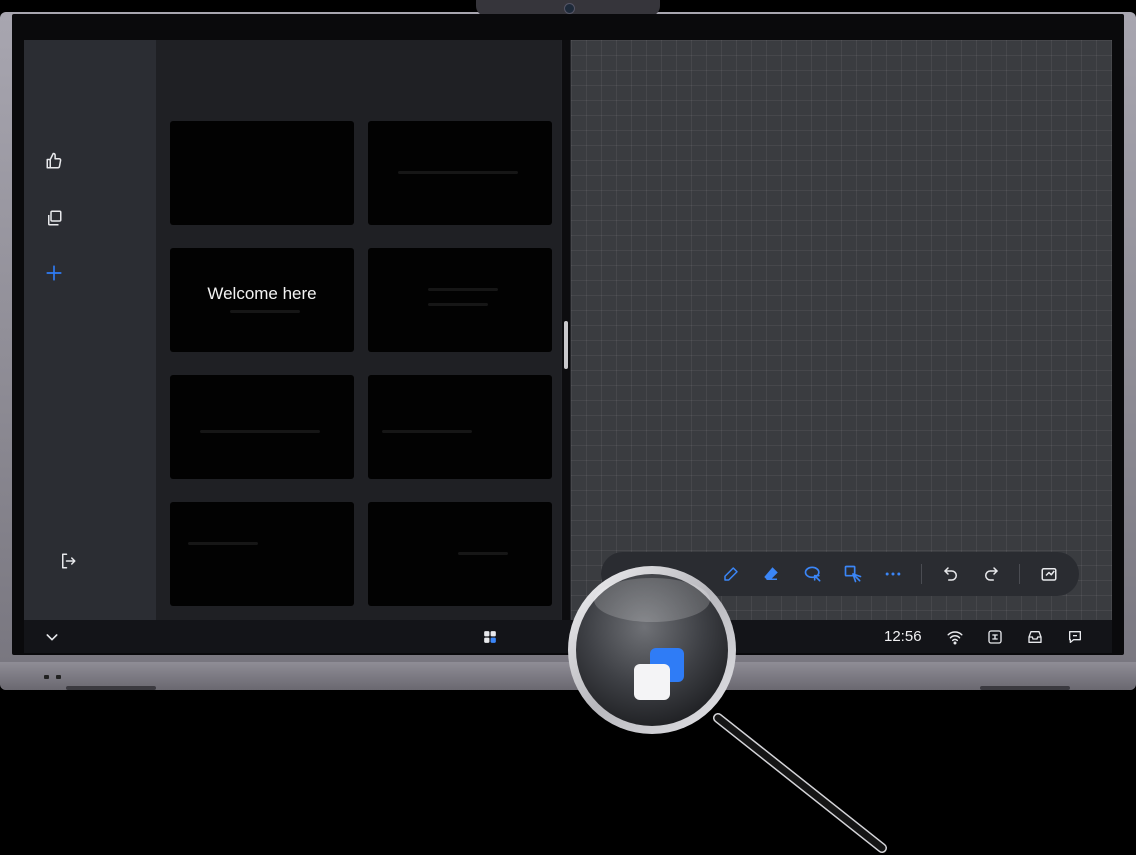 The image size is (1136, 855). Describe the element at coordinates (54, 273) in the screenshot. I see `add-icon` at that location.